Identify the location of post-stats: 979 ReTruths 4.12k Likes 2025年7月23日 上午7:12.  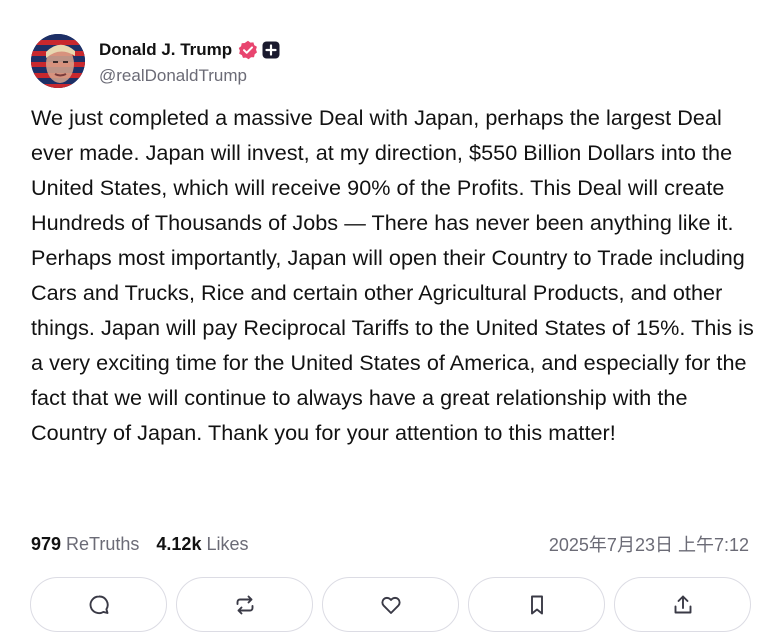
(390, 544).